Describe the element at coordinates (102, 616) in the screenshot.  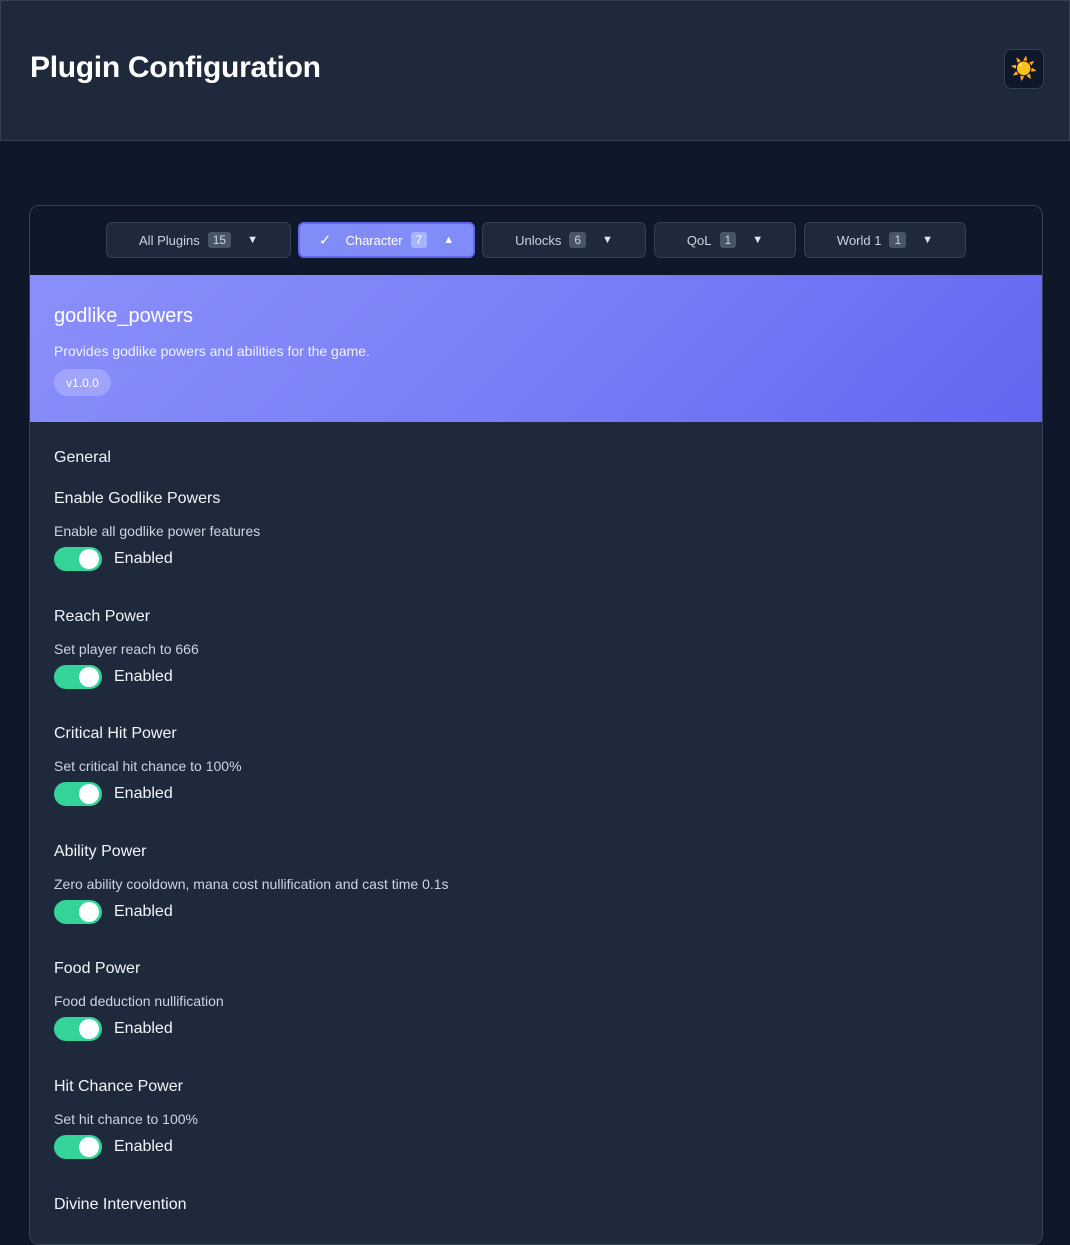
I see `setting-name: Reach Power` at that location.